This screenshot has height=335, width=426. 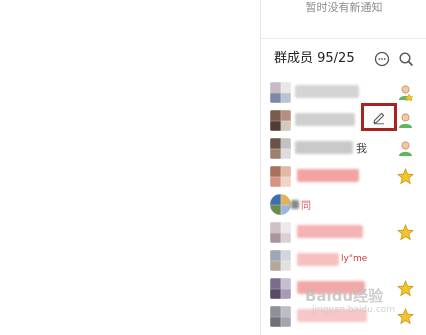 I want to click on edit-member-button, so click(x=379, y=117).